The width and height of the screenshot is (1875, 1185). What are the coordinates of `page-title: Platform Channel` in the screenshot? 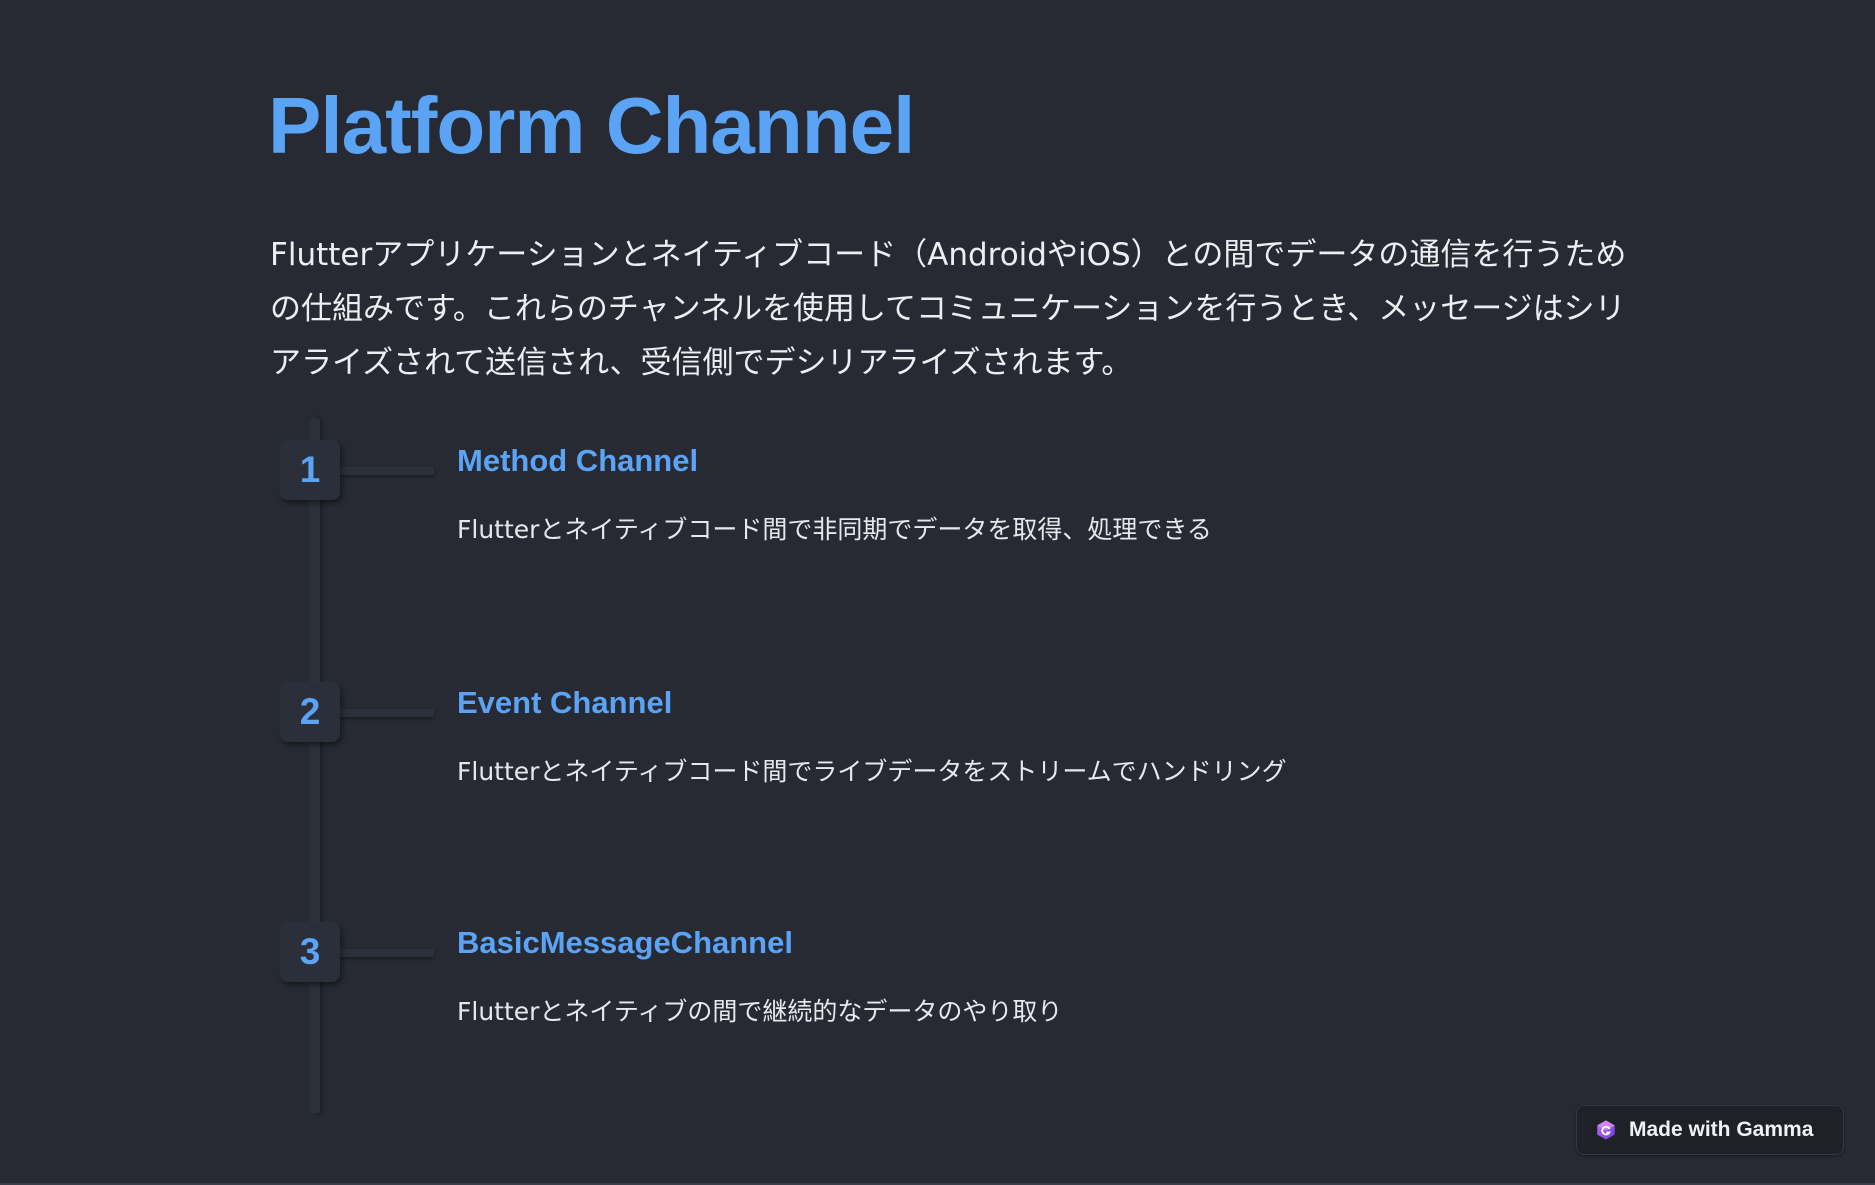 It's located at (591, 125).